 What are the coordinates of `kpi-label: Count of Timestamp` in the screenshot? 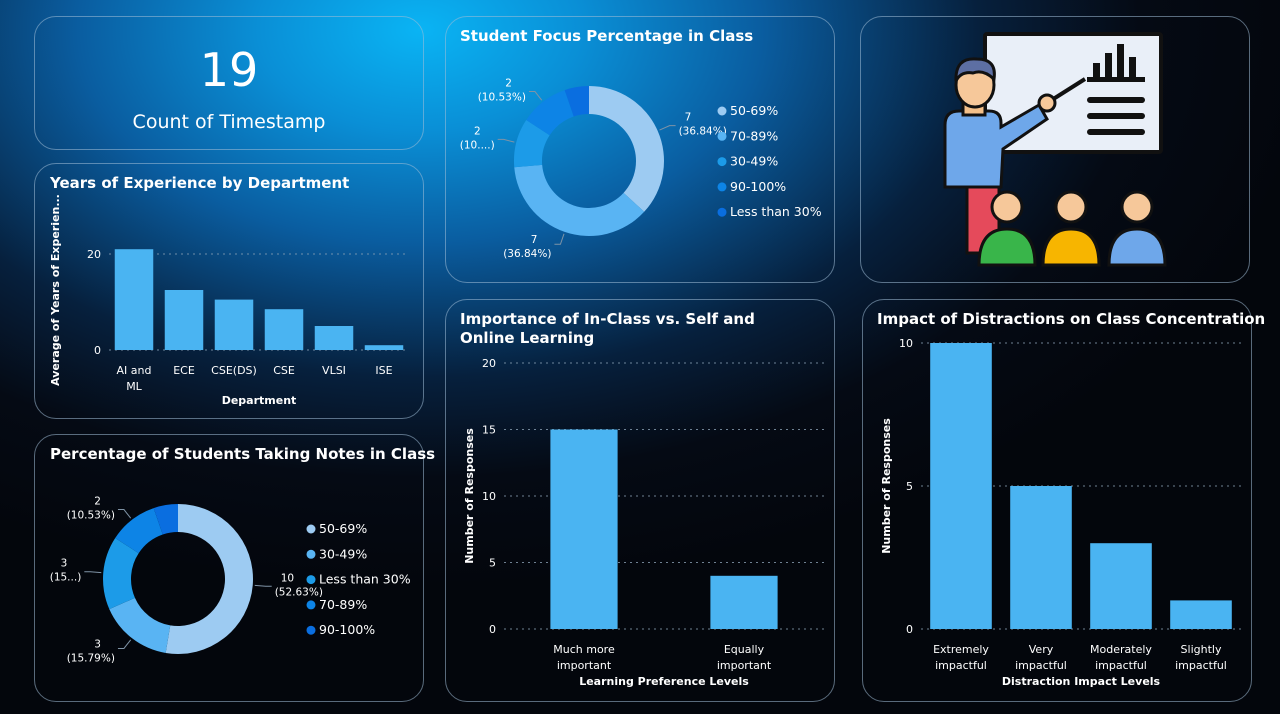 It's located at (229, 122).